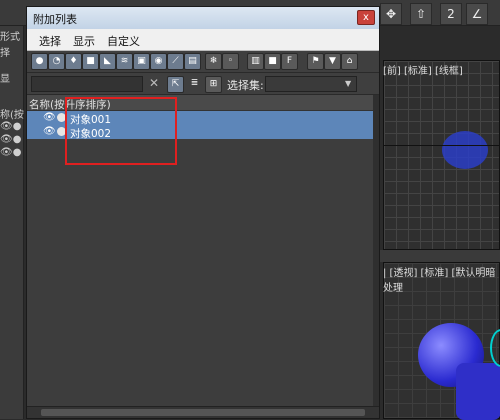  I want to click on search-toolbar: ✕ ⇱ ≣ ⊞ 选择集: ▼, so click(203, 84).